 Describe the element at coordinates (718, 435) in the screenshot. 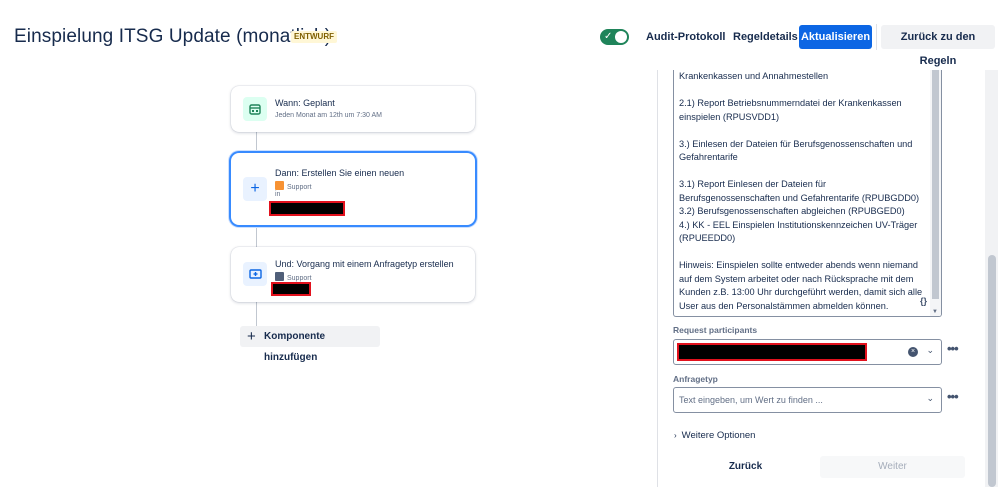

I see `more-options-label: Weitere Optionen` at that location.